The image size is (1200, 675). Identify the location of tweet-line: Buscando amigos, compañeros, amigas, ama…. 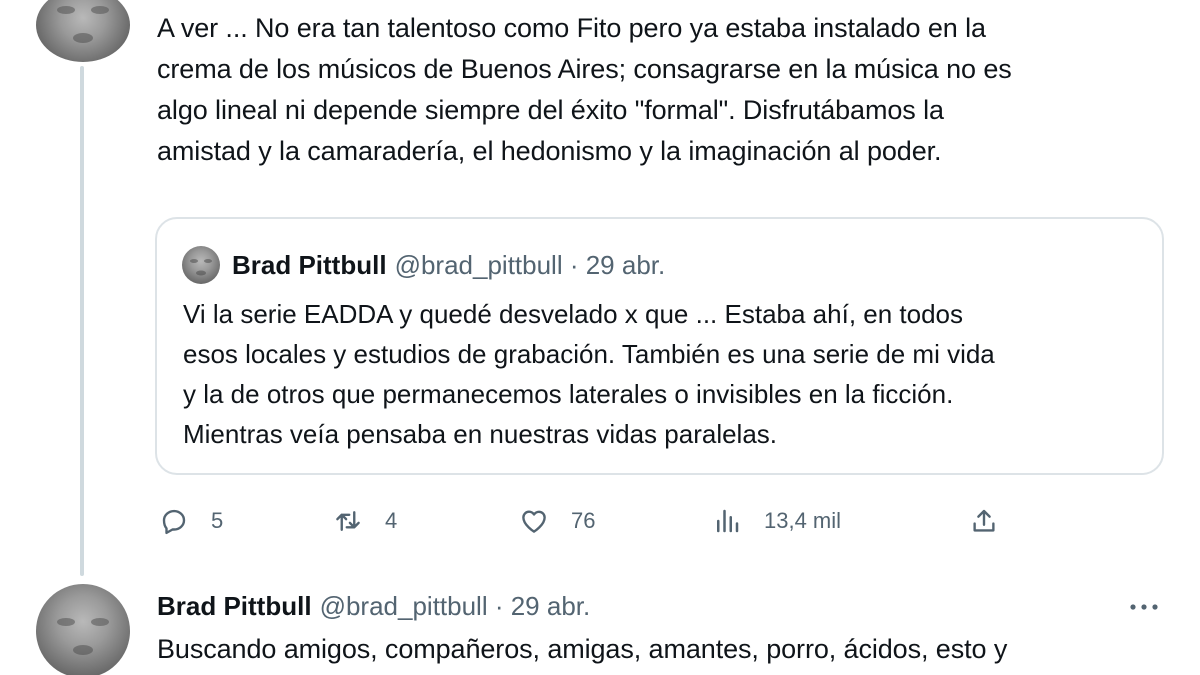
(582, 649).